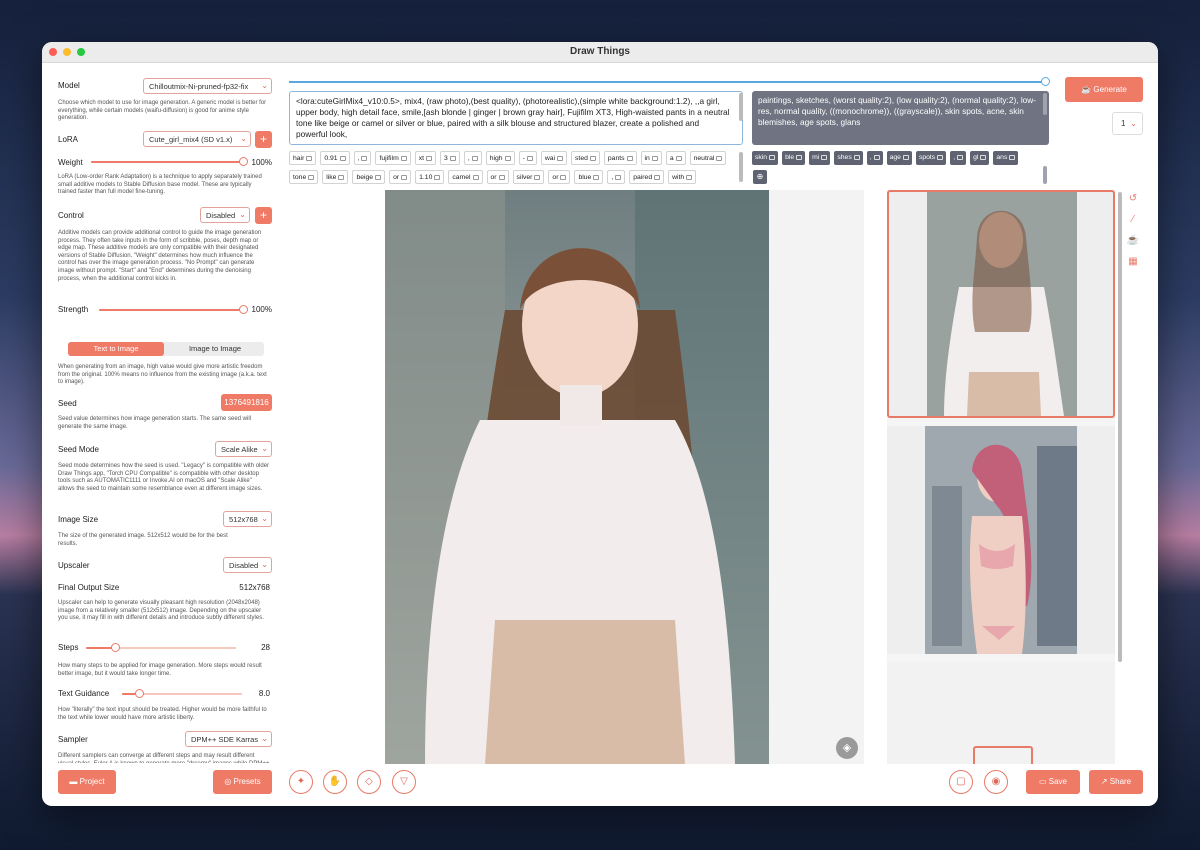  I want to click on hand-icon: ✋, so click(335, 782).